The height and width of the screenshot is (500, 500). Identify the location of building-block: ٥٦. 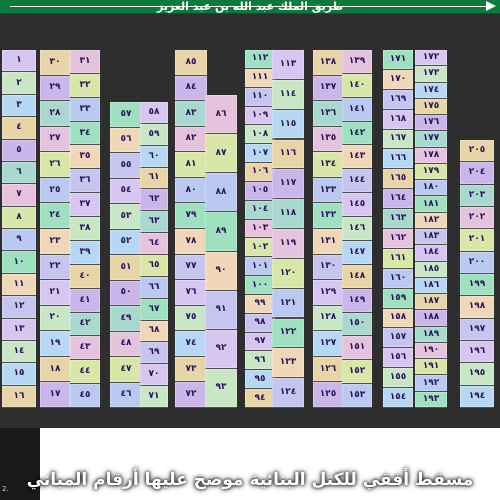
(126, 139).